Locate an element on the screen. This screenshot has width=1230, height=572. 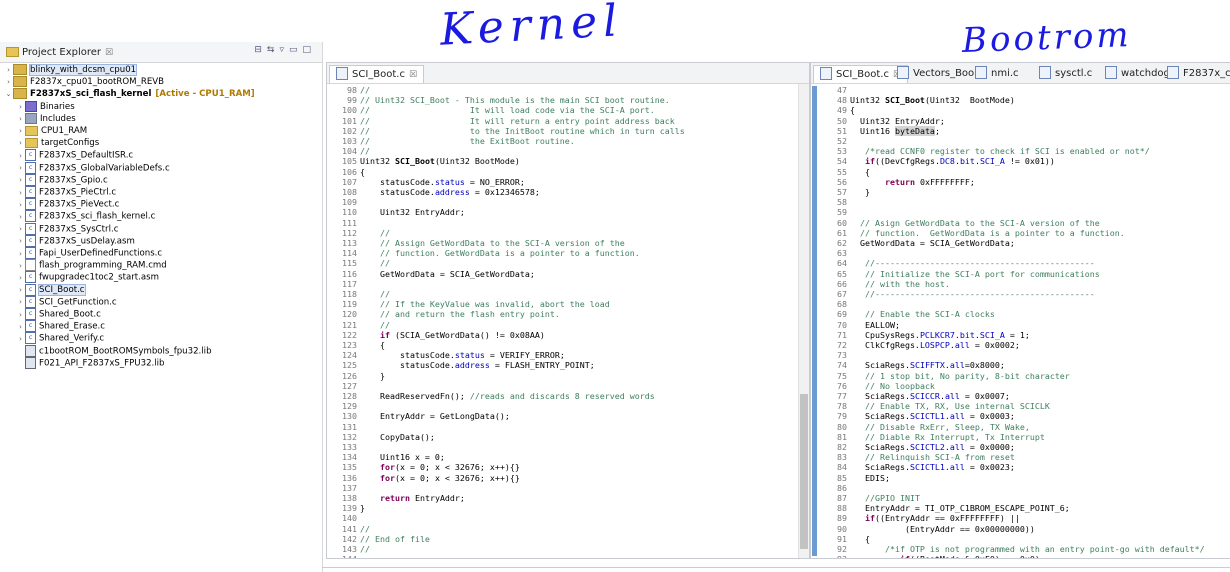
code-line: 144 is located at coordinates (568, 556).